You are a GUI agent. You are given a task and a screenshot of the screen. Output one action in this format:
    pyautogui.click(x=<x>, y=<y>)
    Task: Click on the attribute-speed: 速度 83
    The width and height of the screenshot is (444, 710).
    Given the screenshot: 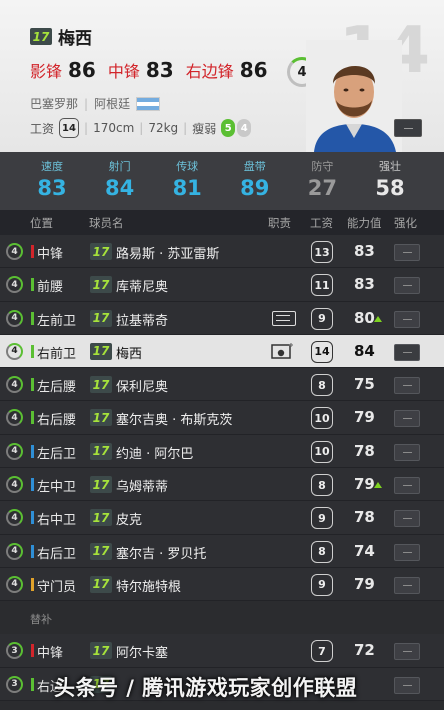 What is the action you would take?
    pyautogui.click(x=52, y=181)
    